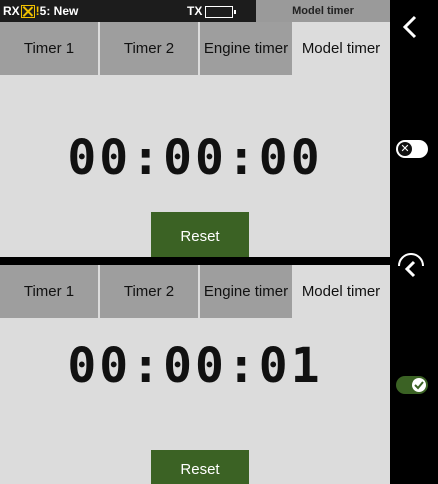 The width and height of the screenshot is (438, 484). Describe the element at coordinates (27, 12) in the screenshot. I see `rx-no-signal-icon` at that location.